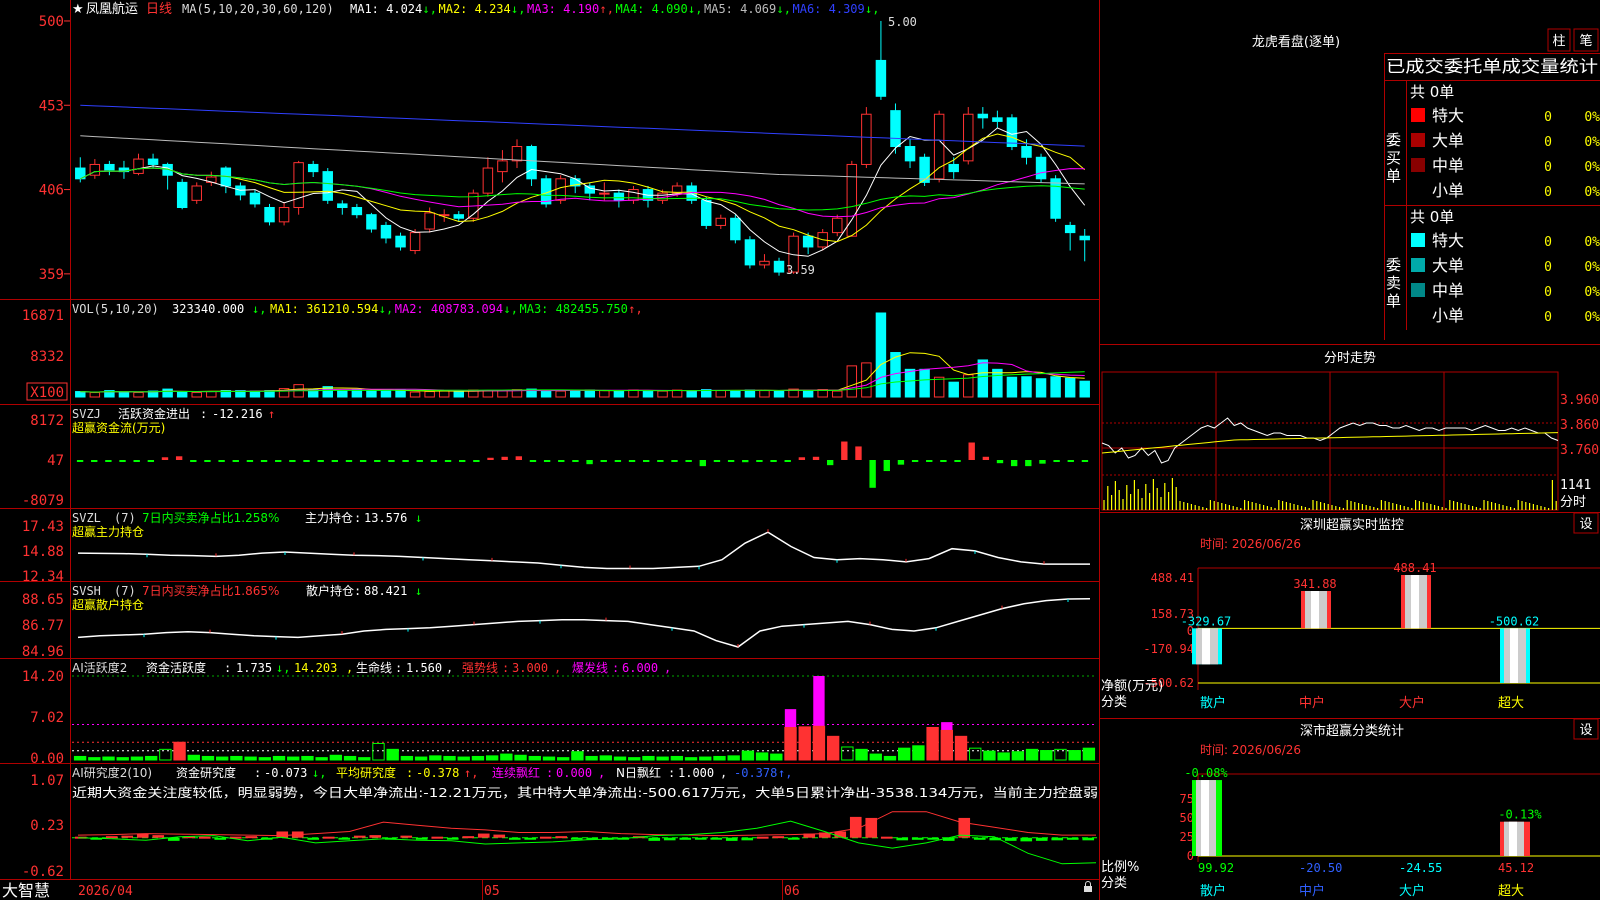  Describe the element at coordinates (1315, 610) in the screenshot. I see `monitor-bar-highlight` at that location.